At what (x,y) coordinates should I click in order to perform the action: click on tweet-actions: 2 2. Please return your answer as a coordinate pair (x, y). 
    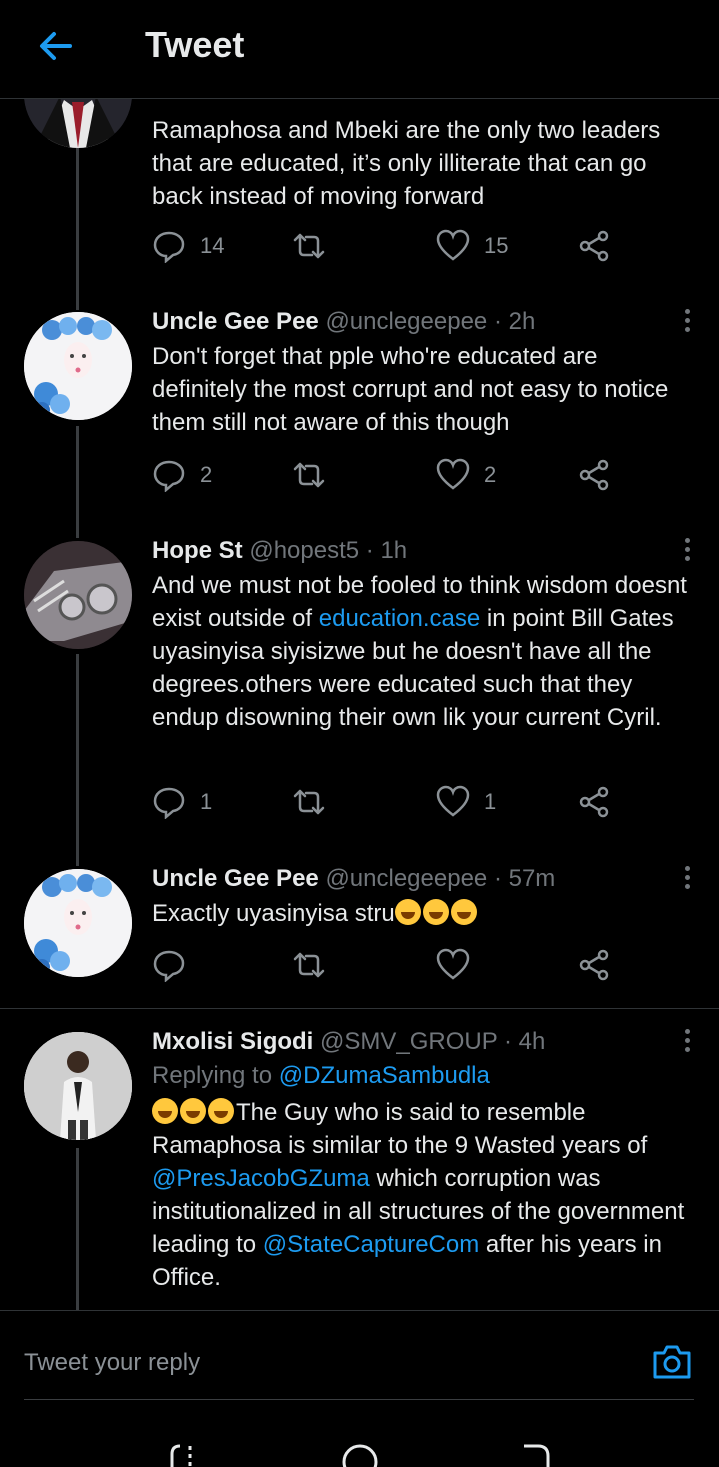
    Looking at the image, I should click on (392, 478).